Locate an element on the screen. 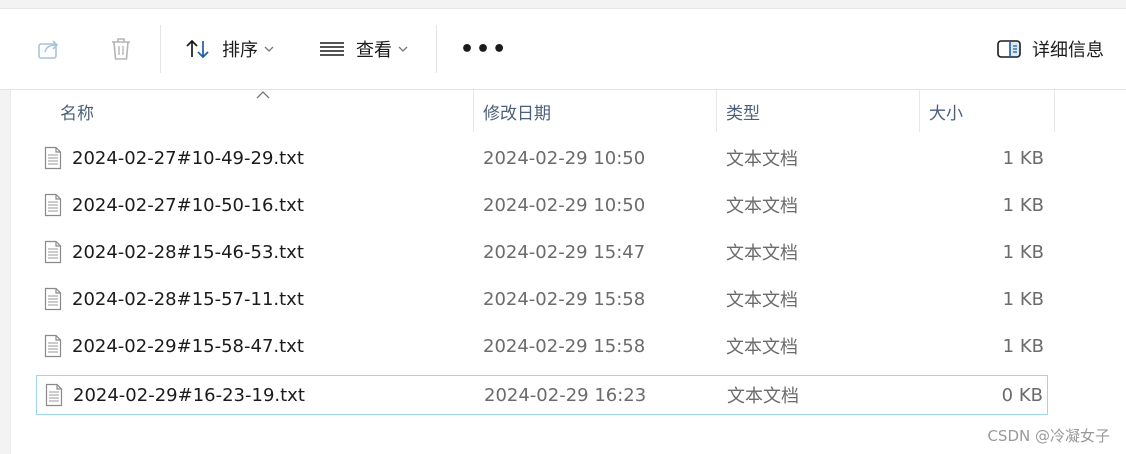 The width and height of the screenshot is (1126, 454). view-list-icon is located at coordinates (332, 49).